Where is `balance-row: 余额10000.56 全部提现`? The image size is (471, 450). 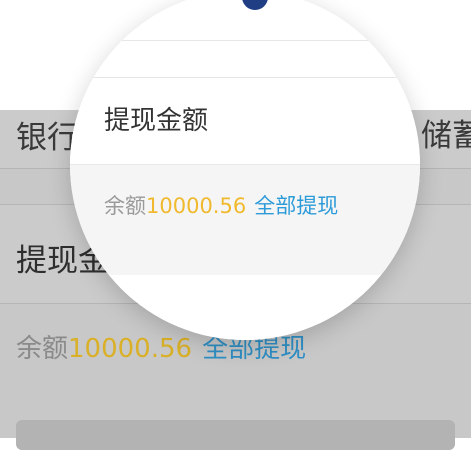 balance-row: 余额10000.56 全部提现 is located at coordinates (221, 205).